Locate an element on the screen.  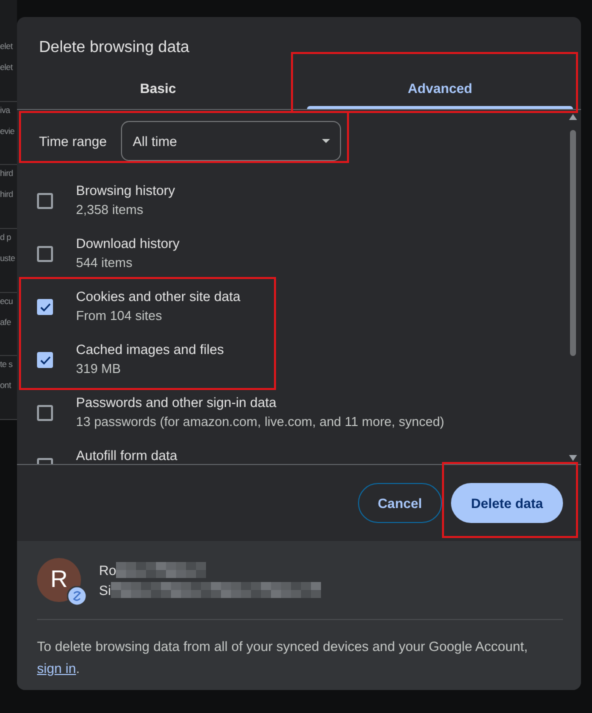
settings-text-fragment: uste is located at coordinates (8, 259).